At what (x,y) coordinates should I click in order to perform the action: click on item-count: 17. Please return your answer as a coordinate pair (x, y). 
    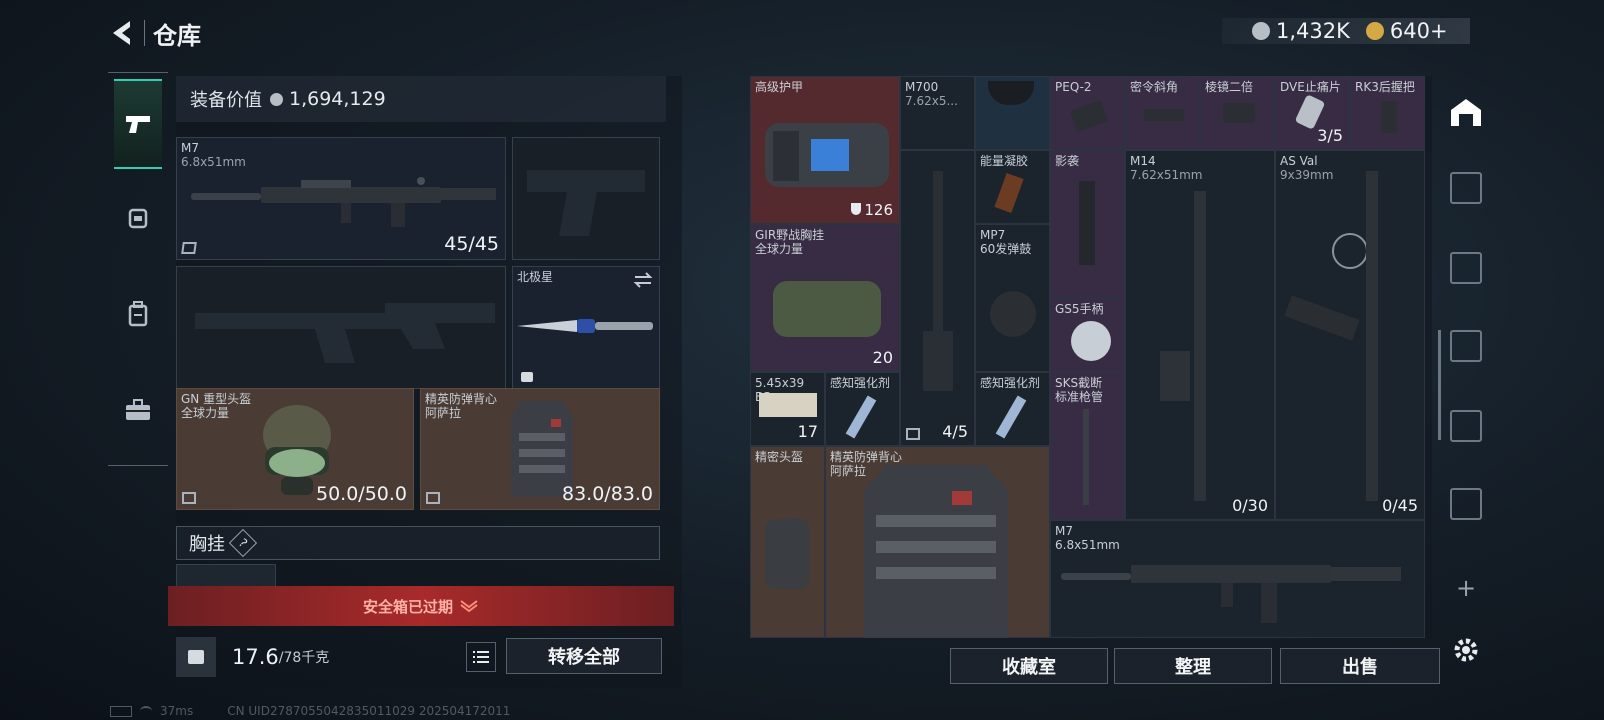
    Looking at the image, I should click on (807, 431).